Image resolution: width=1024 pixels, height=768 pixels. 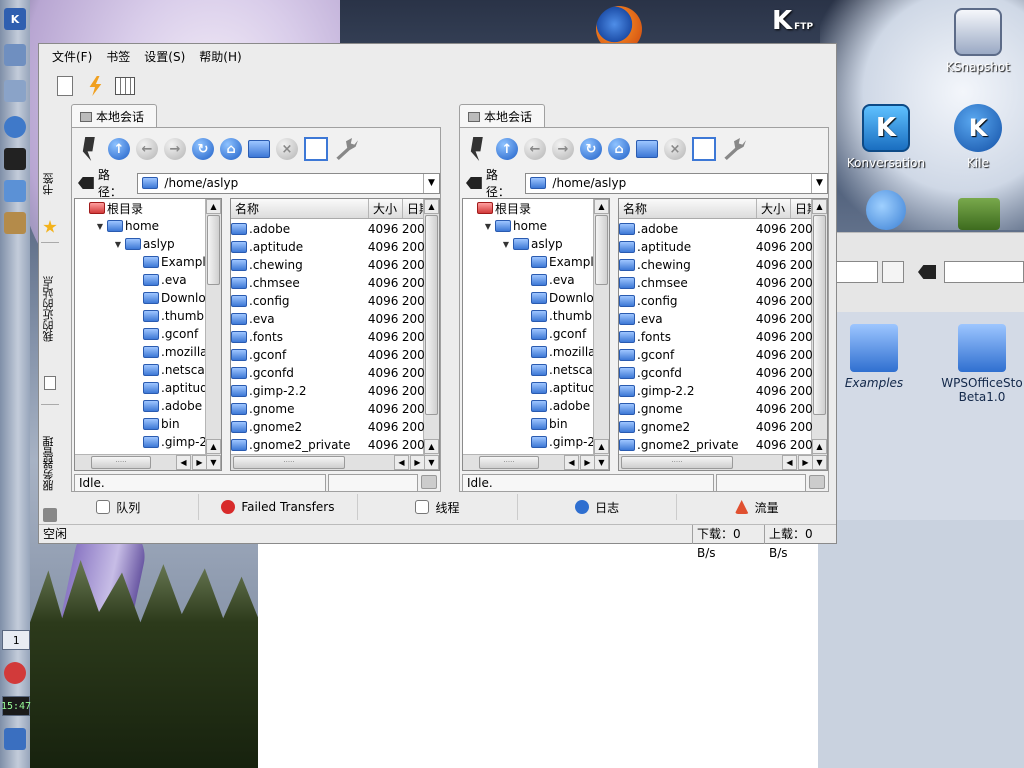 What do you see at coordinates (140, 226) in the screenshot?
I see `tree-item: ▼ home` at bounding box center [140, 226].